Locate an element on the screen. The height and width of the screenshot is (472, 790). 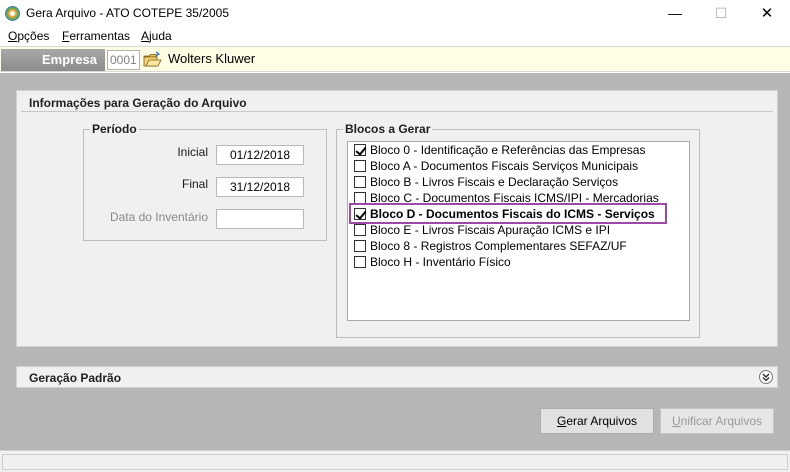
final-label: Final is located at coordinates (194, 184).